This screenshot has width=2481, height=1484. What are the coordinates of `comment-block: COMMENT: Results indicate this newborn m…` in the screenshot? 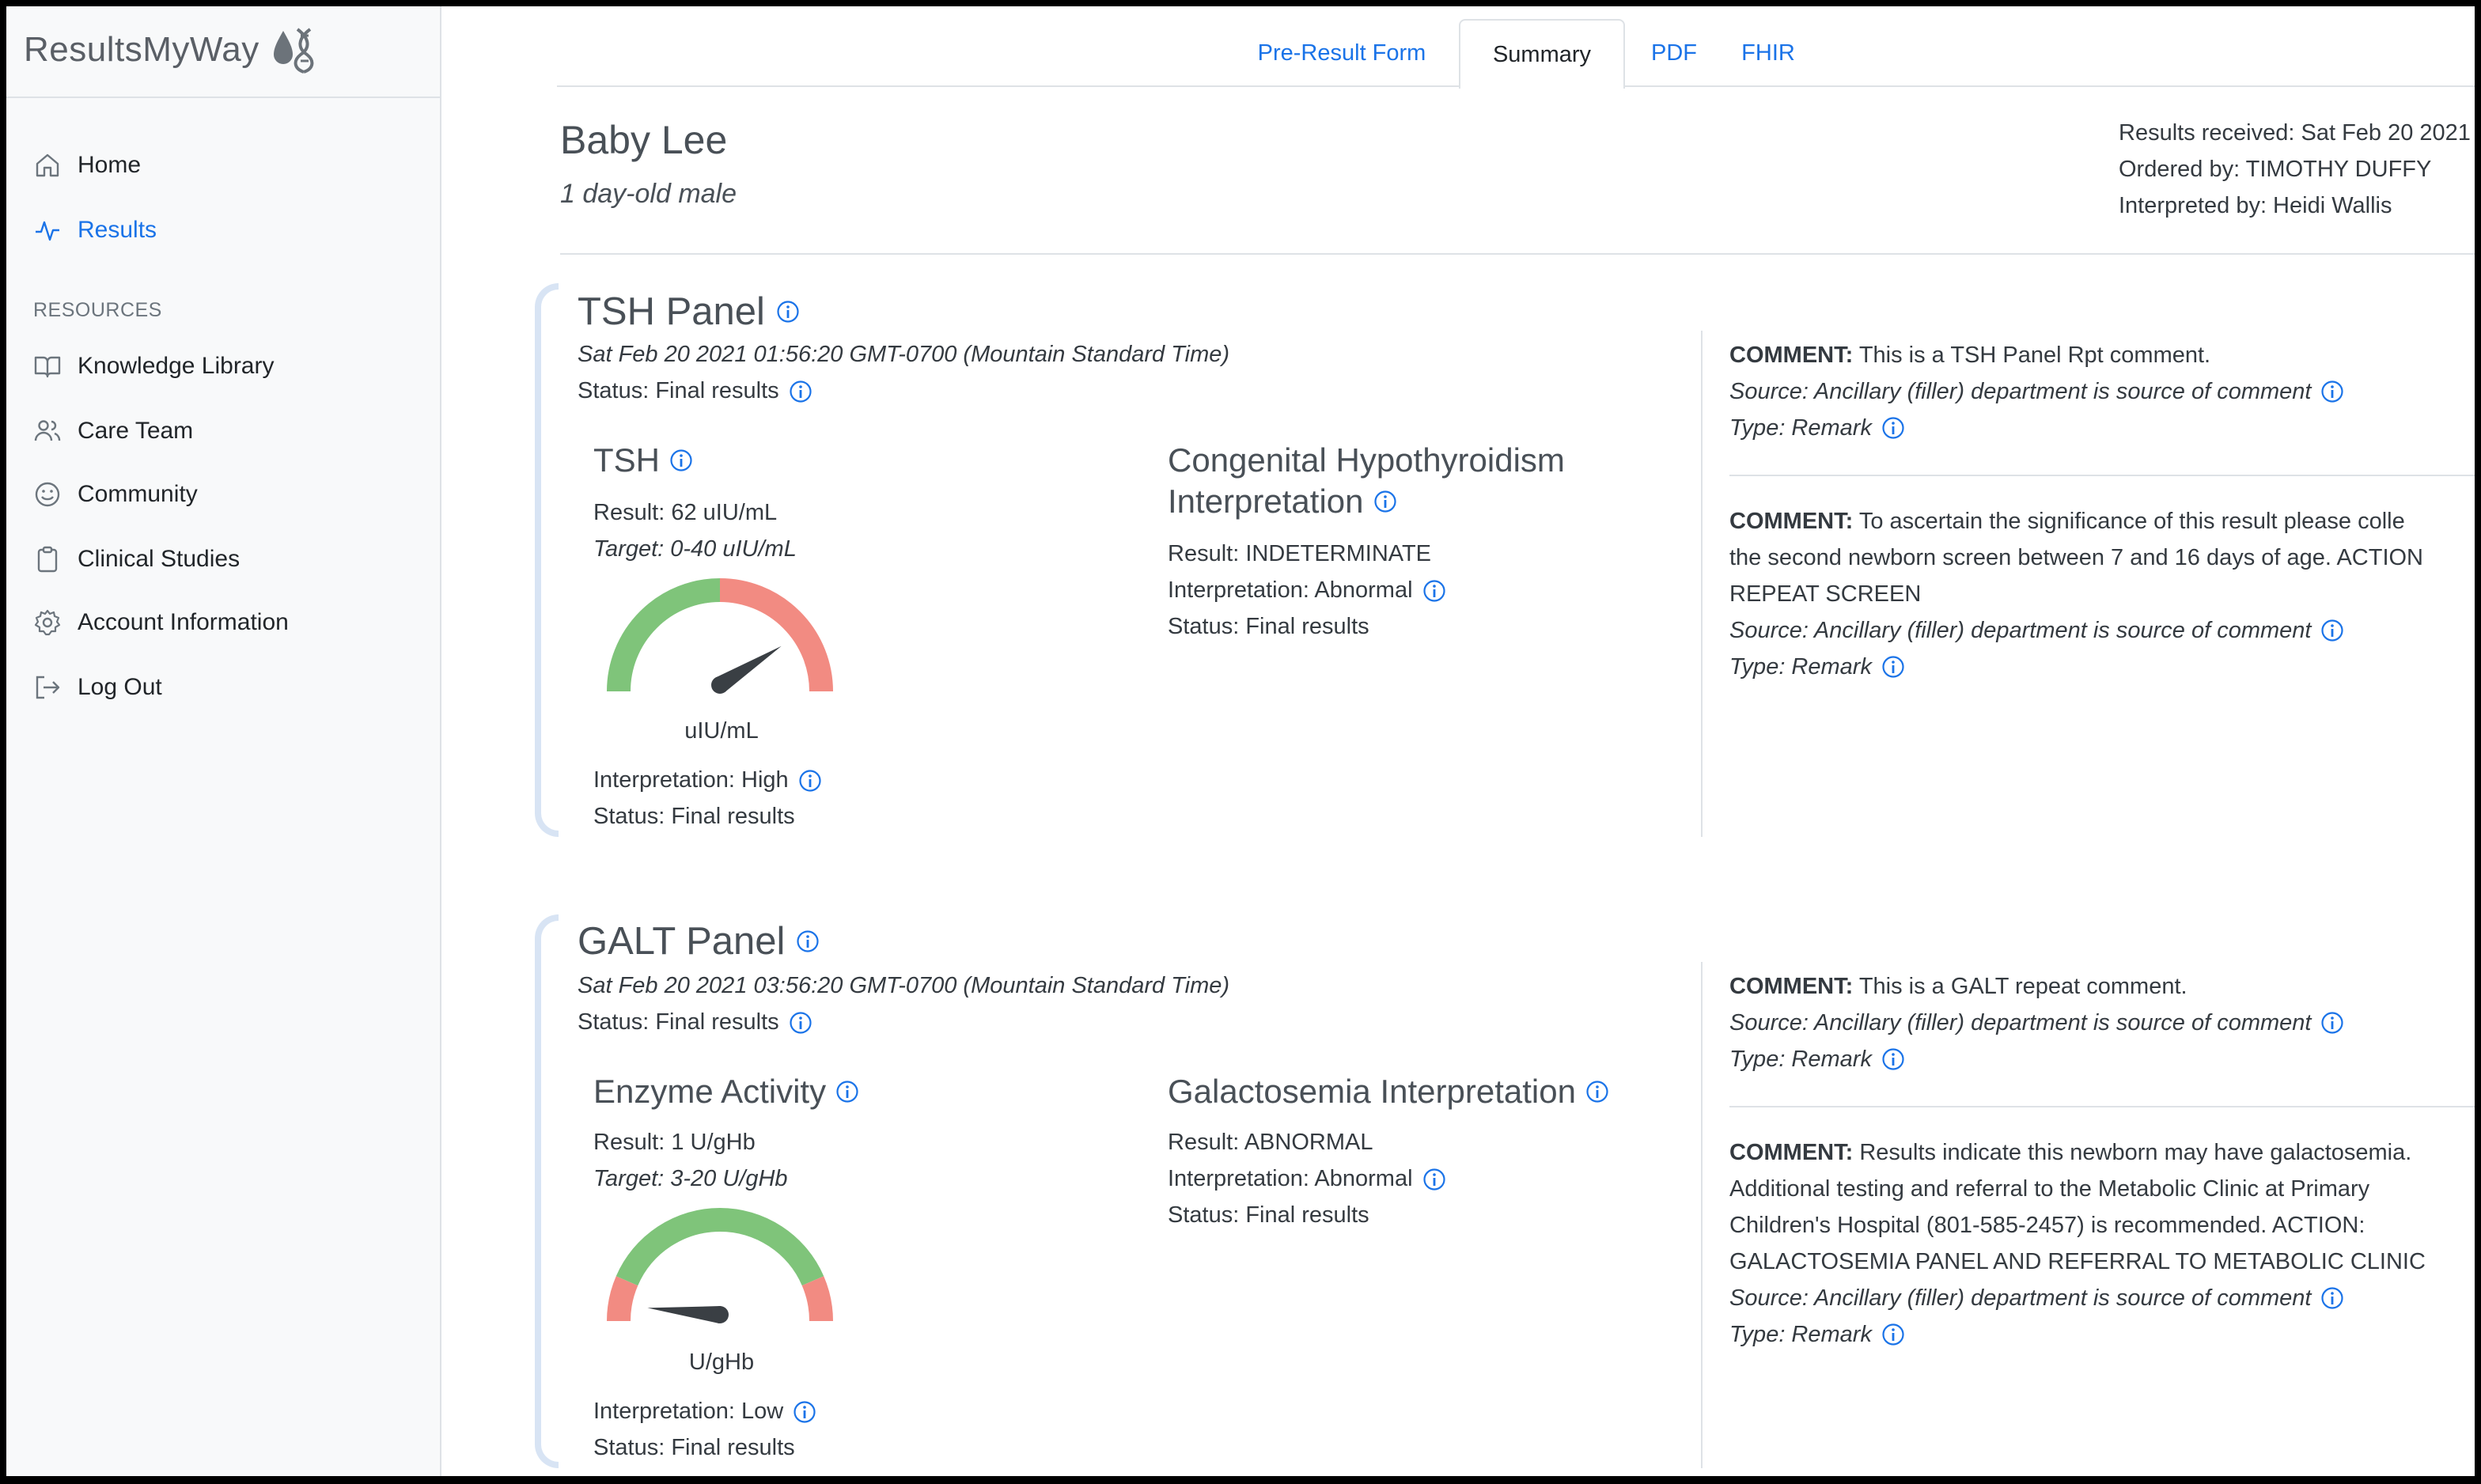 It's located at (2077, 1243).